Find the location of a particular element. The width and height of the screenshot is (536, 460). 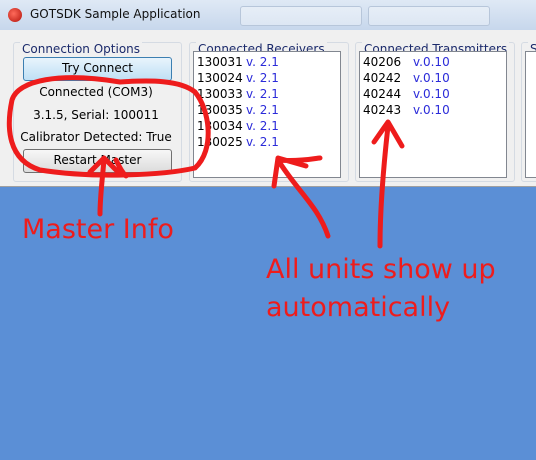

units-annotation-line2: automatically is located at coordinates (358, 307).